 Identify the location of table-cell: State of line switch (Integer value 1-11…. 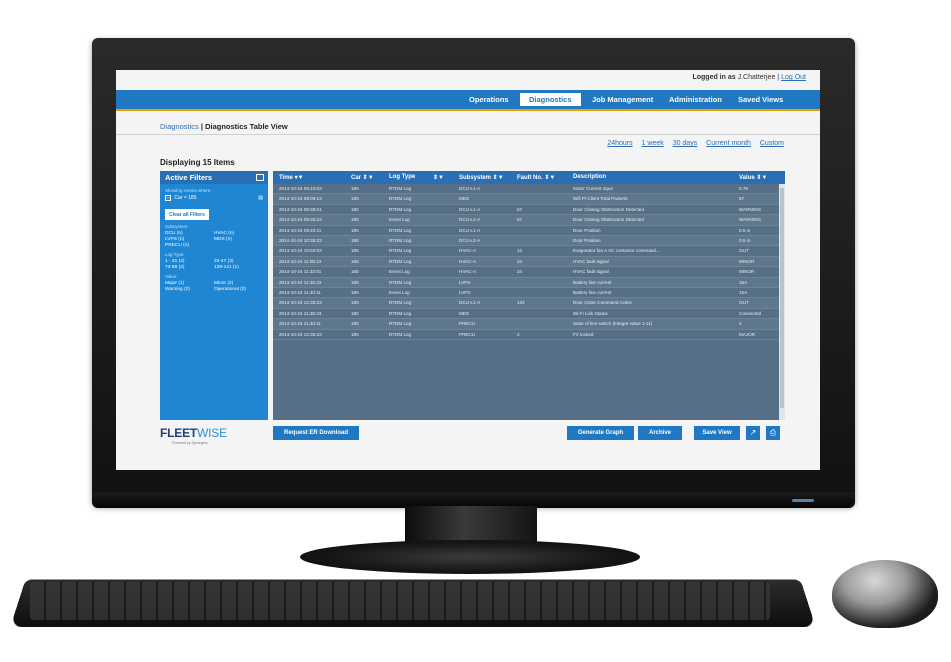
(613, 324).